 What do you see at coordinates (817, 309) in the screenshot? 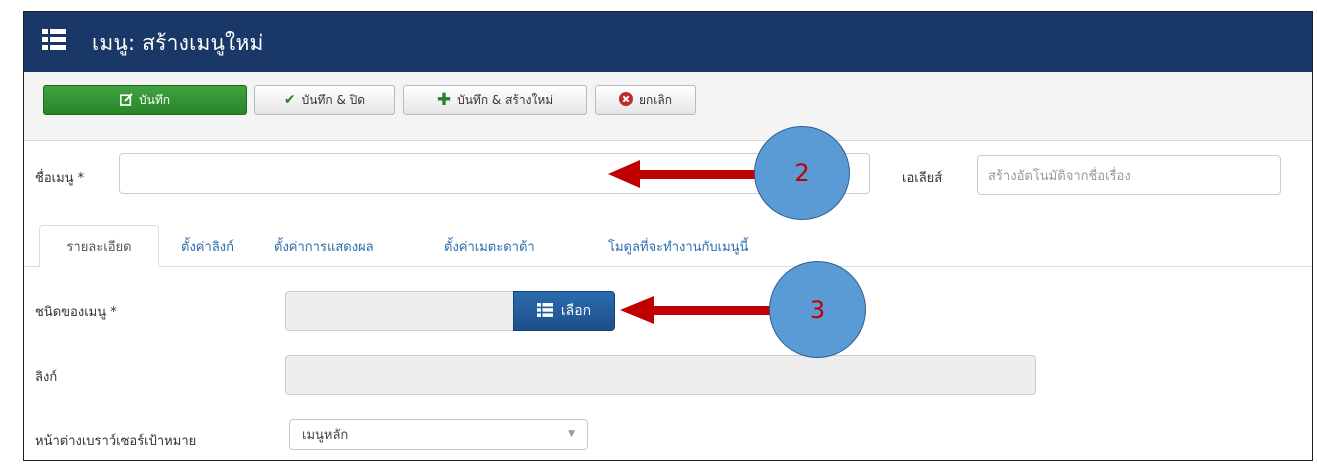
I see `annotation-callout-3: 3` at bounding box center [817, 309].